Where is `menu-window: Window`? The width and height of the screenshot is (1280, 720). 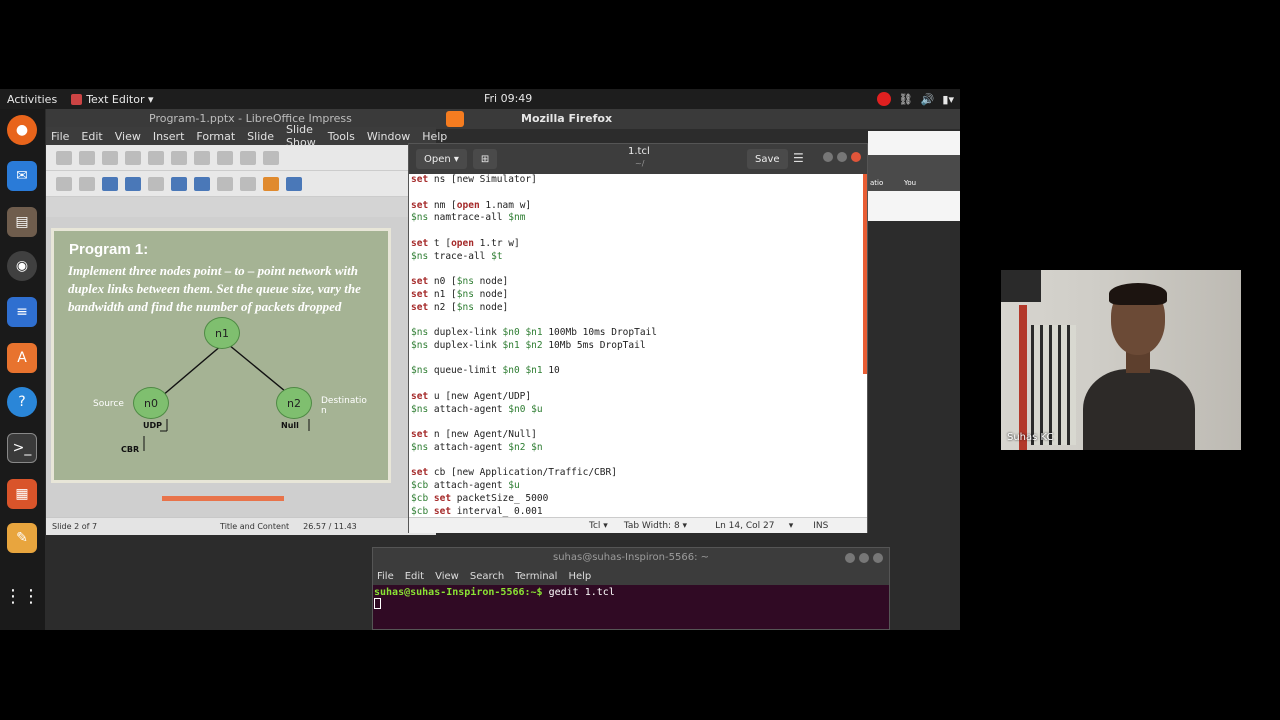 menu-window: Window is located at coordinates (388, 136).